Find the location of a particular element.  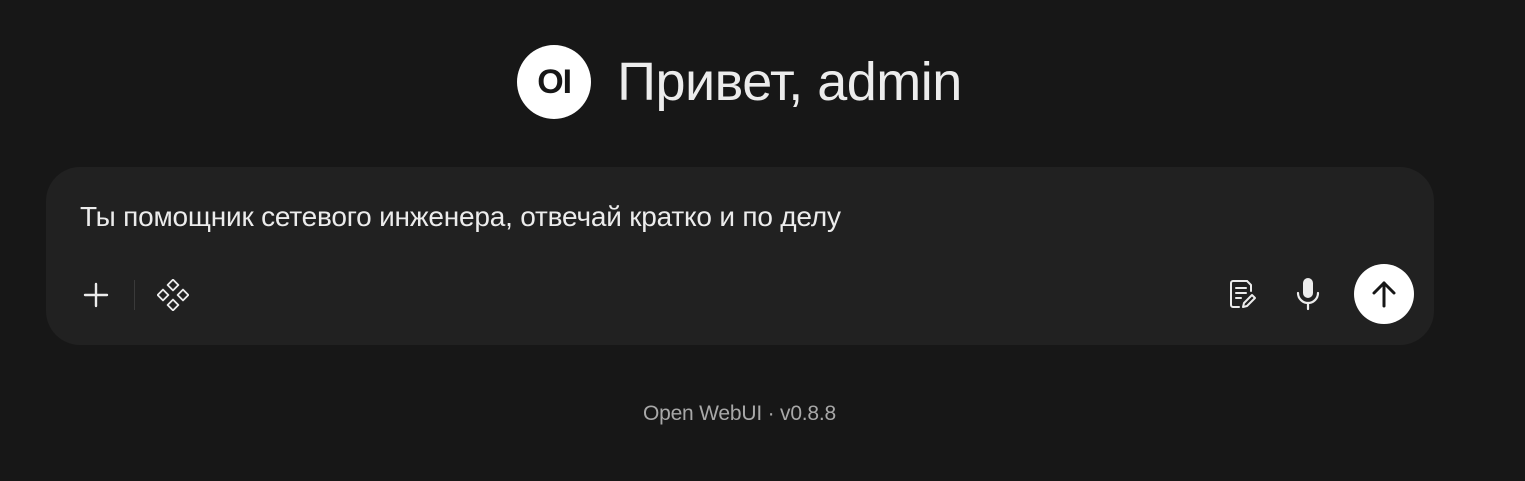

composer-right-toolbar is located at coordinates (1318, 294).